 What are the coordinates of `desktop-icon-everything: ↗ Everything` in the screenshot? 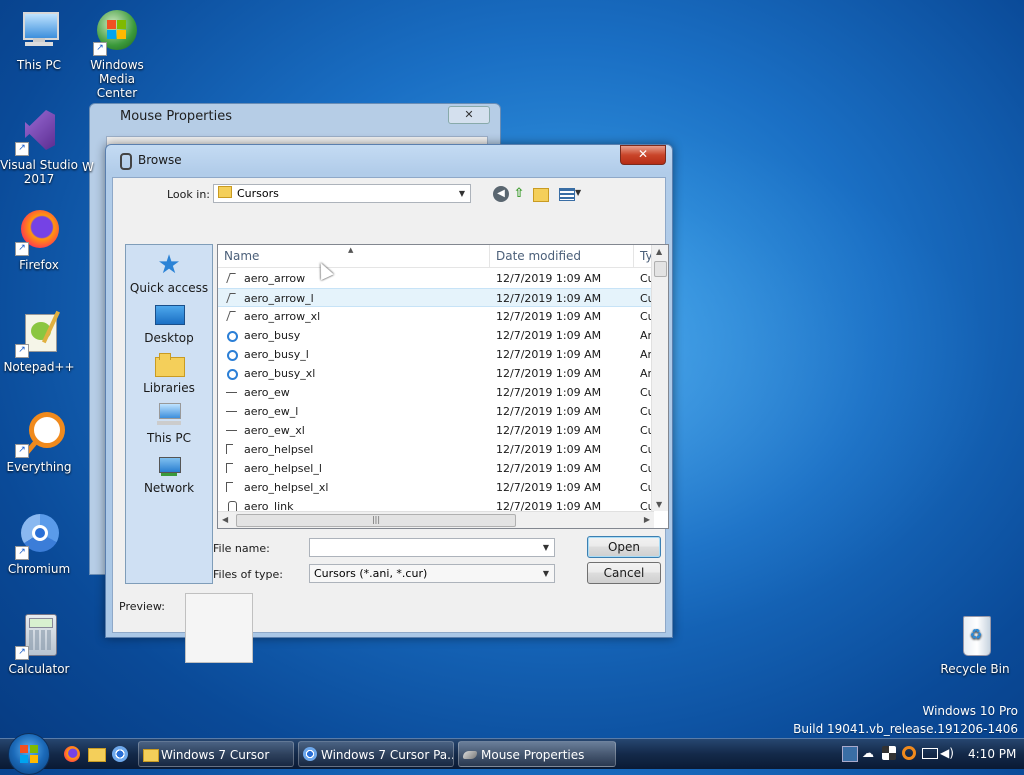 It's located at (39, 442).